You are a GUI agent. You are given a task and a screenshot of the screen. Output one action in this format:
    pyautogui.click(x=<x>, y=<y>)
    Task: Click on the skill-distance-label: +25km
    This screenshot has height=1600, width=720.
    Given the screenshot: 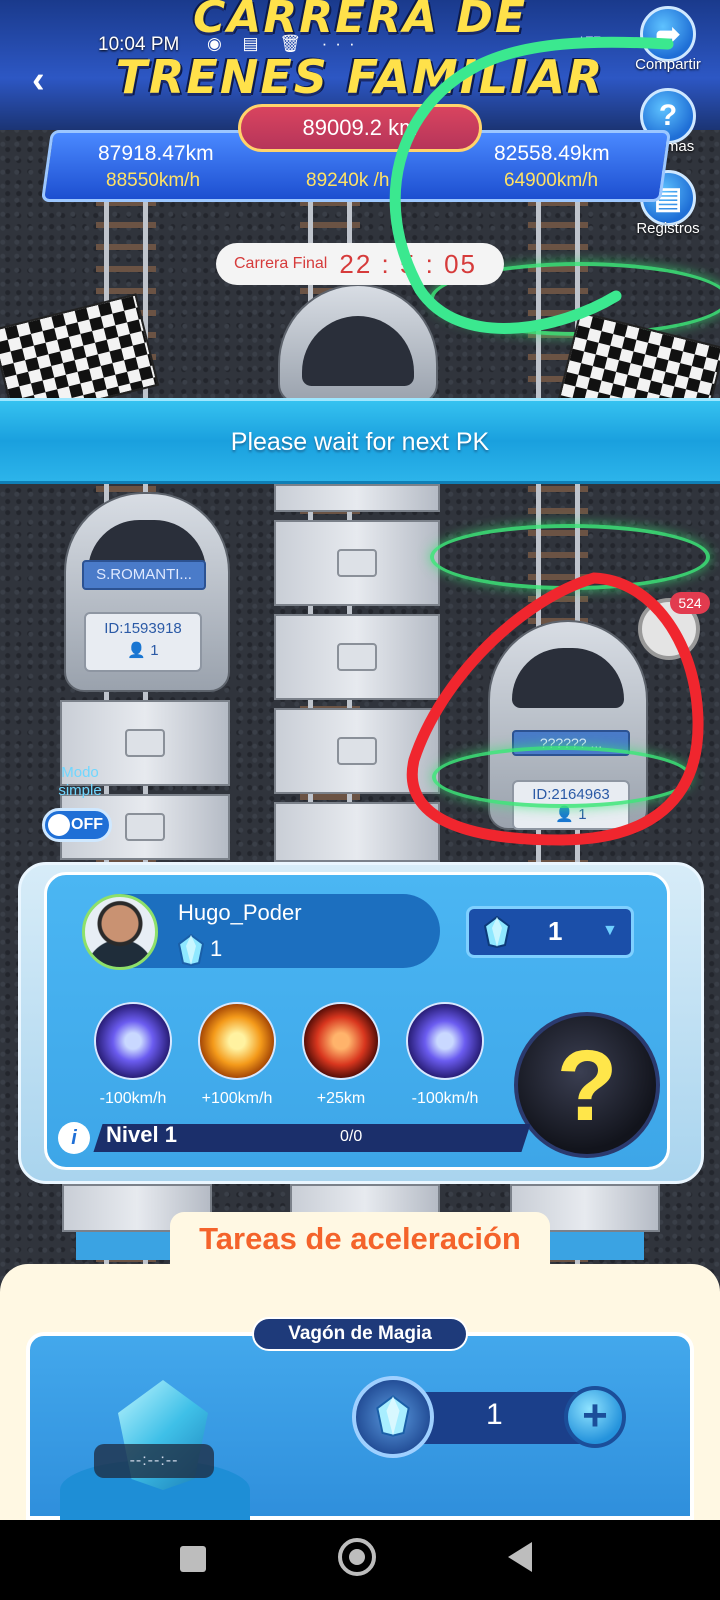 What is the action you would take?
    pyautogui.click(x=341, y=1098)
    